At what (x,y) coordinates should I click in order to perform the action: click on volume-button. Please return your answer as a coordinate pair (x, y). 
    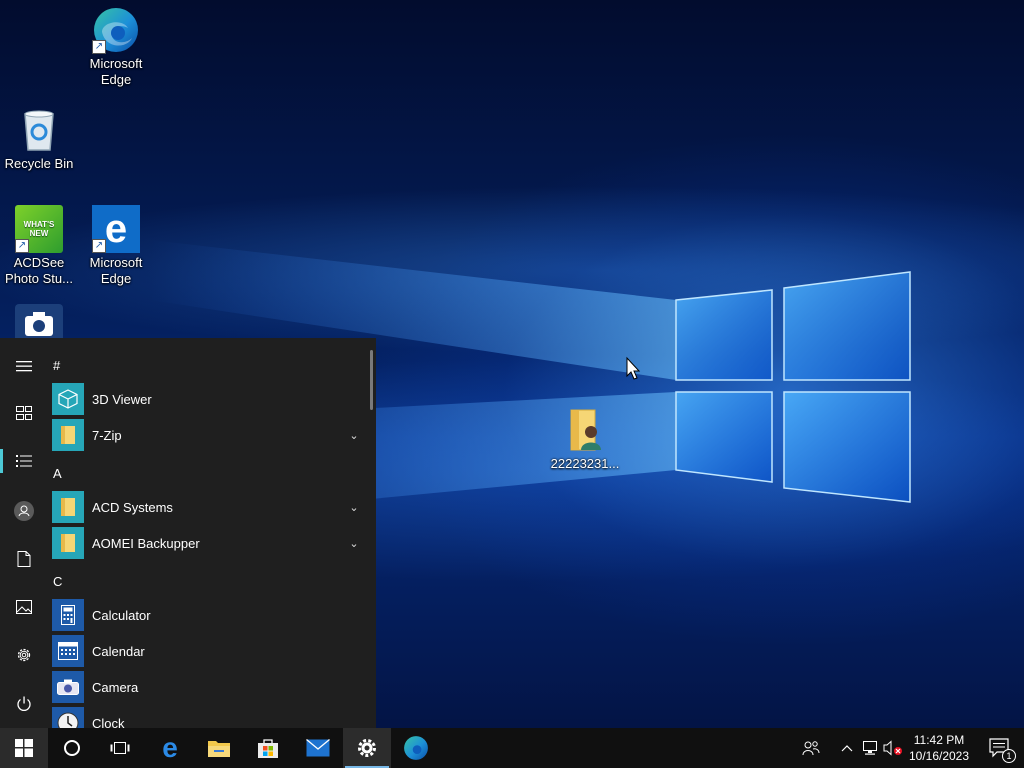
    Looking at the image, I should click on (893, 748).